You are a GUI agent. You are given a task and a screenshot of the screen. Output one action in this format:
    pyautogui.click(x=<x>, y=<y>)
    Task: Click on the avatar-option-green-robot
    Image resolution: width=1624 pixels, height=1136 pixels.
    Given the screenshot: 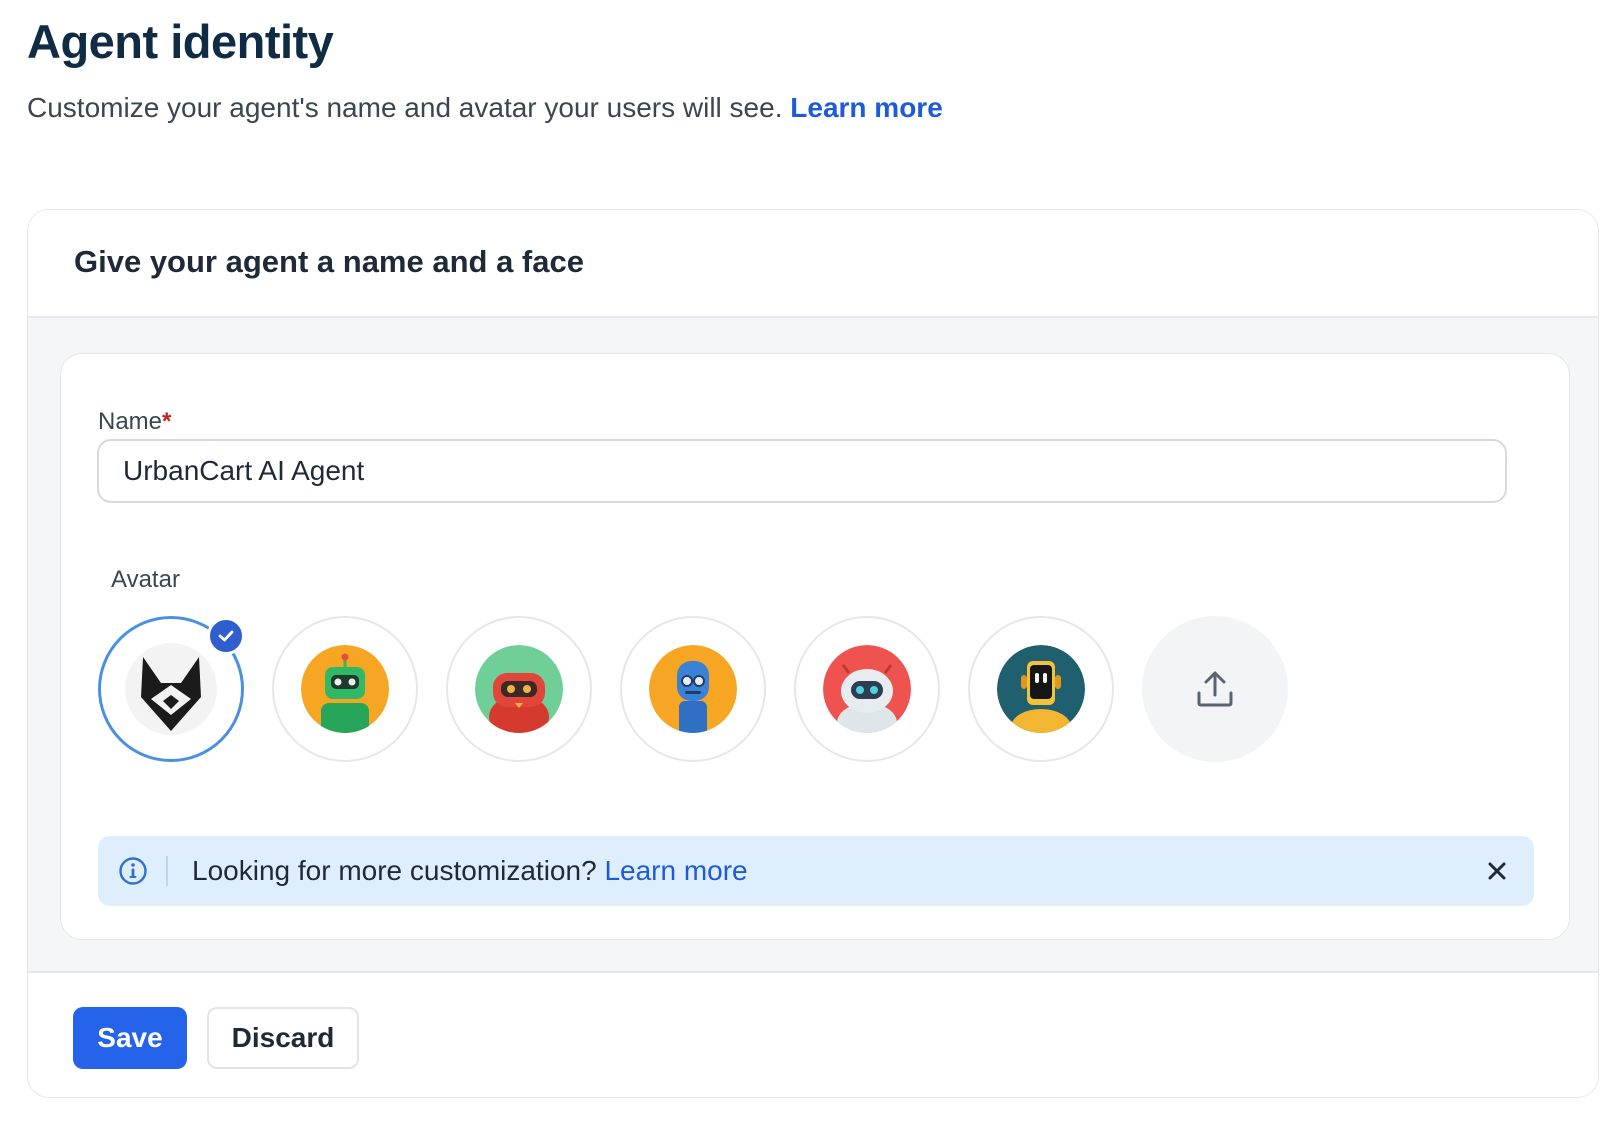 What is the action you would take?
    pyautogui.click(x=345, y=689)
    